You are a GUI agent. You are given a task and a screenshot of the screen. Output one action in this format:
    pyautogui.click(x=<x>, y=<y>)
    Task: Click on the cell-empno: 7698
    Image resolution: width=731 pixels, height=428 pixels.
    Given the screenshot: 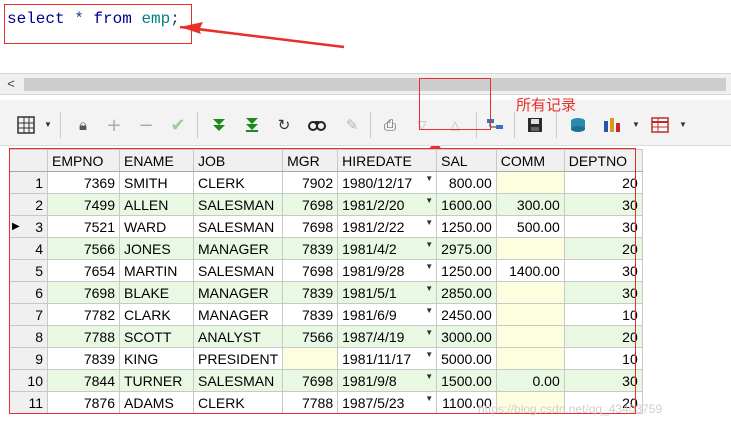 What is the action you would take?
    pyautogui.click(x=83, y=292)
    